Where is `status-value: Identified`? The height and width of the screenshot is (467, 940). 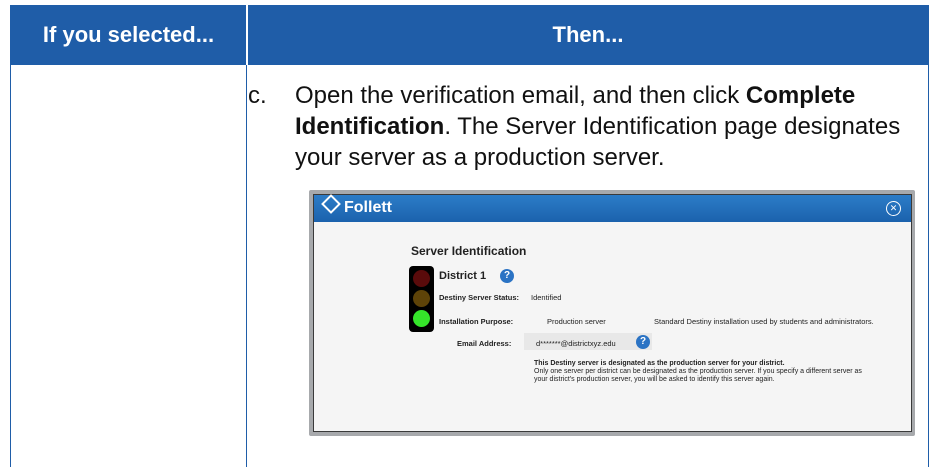
status-value: Identified is located at coordinates (546, 297).